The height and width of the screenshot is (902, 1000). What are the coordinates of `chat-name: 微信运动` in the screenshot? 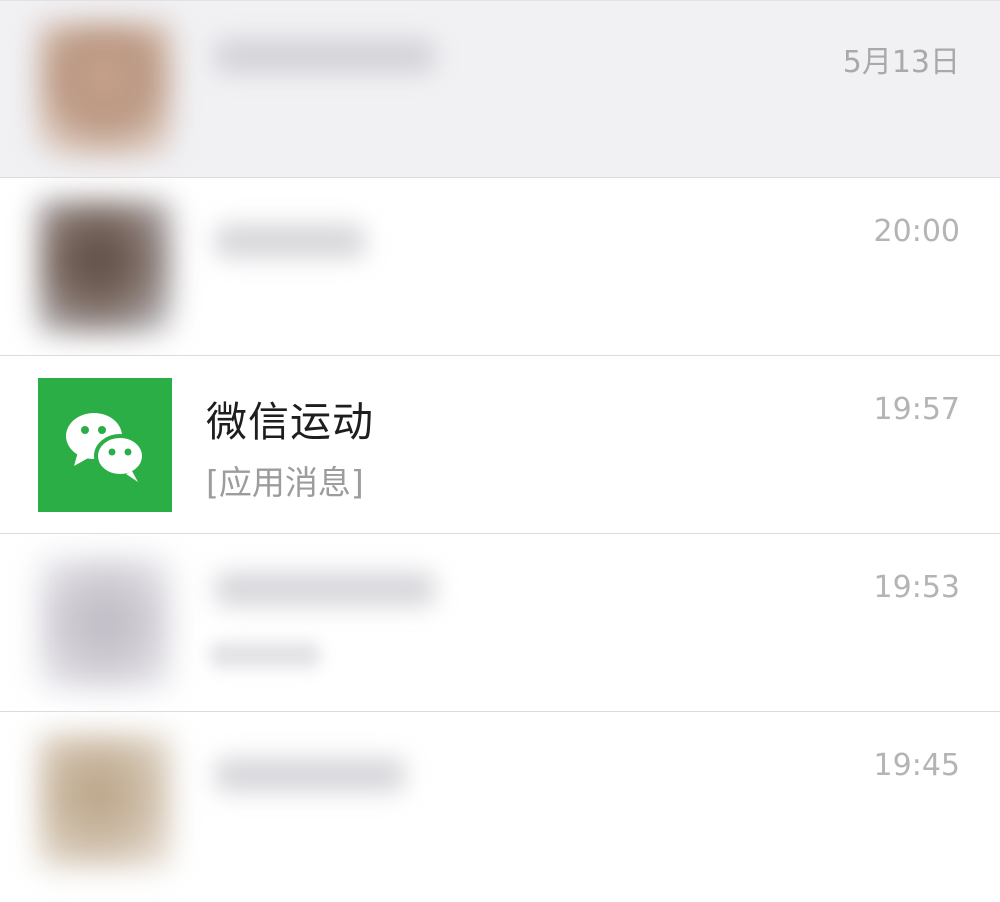 It's located at (290, 422).